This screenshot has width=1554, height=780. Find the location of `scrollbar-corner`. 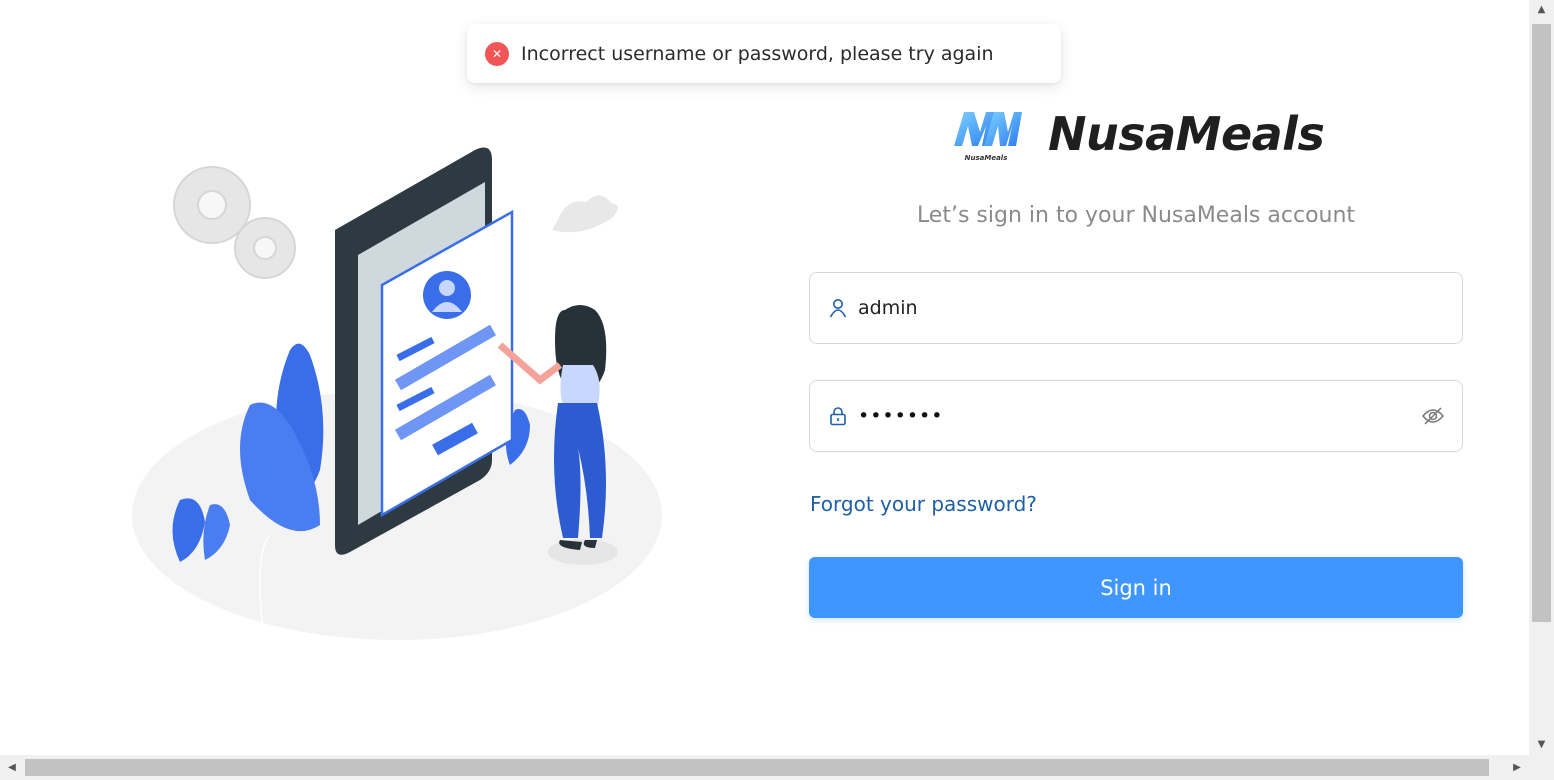

scrollbar-corner is located at coordinates (1541, 767).